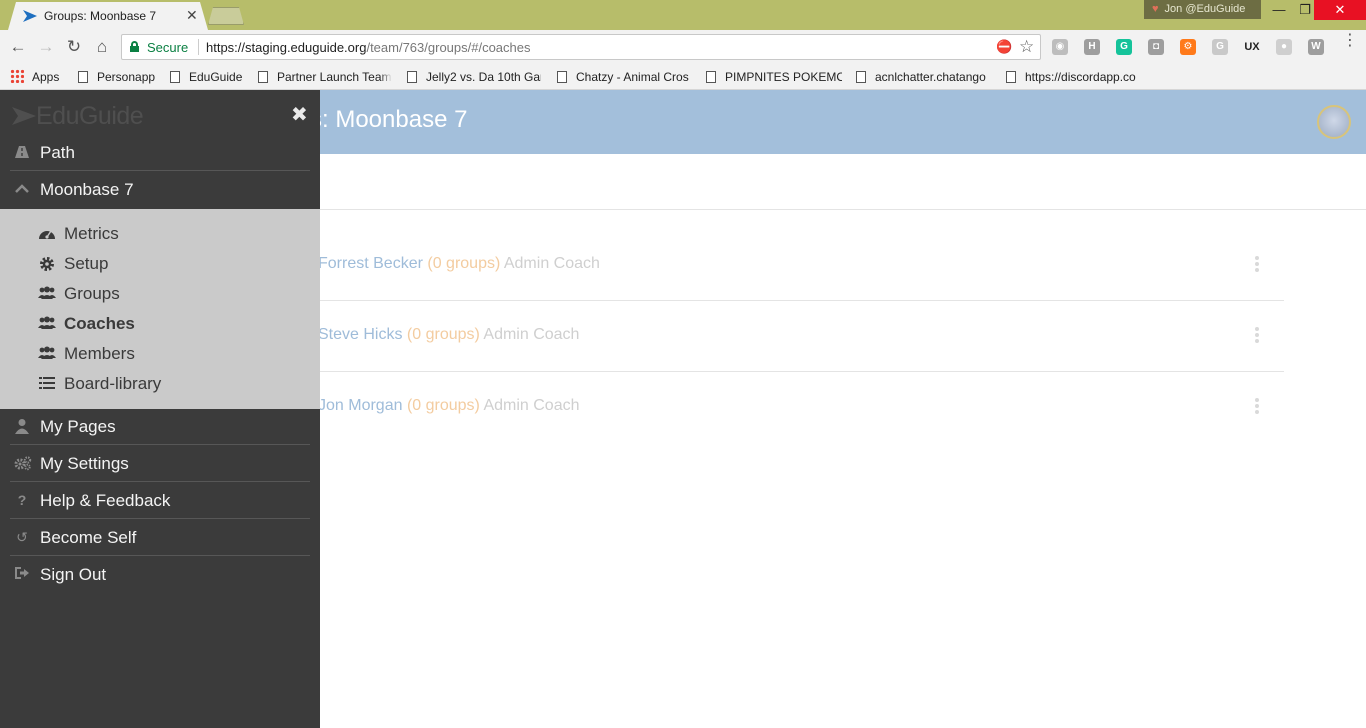 The width and height of the screenshot is (1366, 728). Describe the element at coordinates (30, 16) in the screenshot. I see `eduguide-favicon-icon` at that location.